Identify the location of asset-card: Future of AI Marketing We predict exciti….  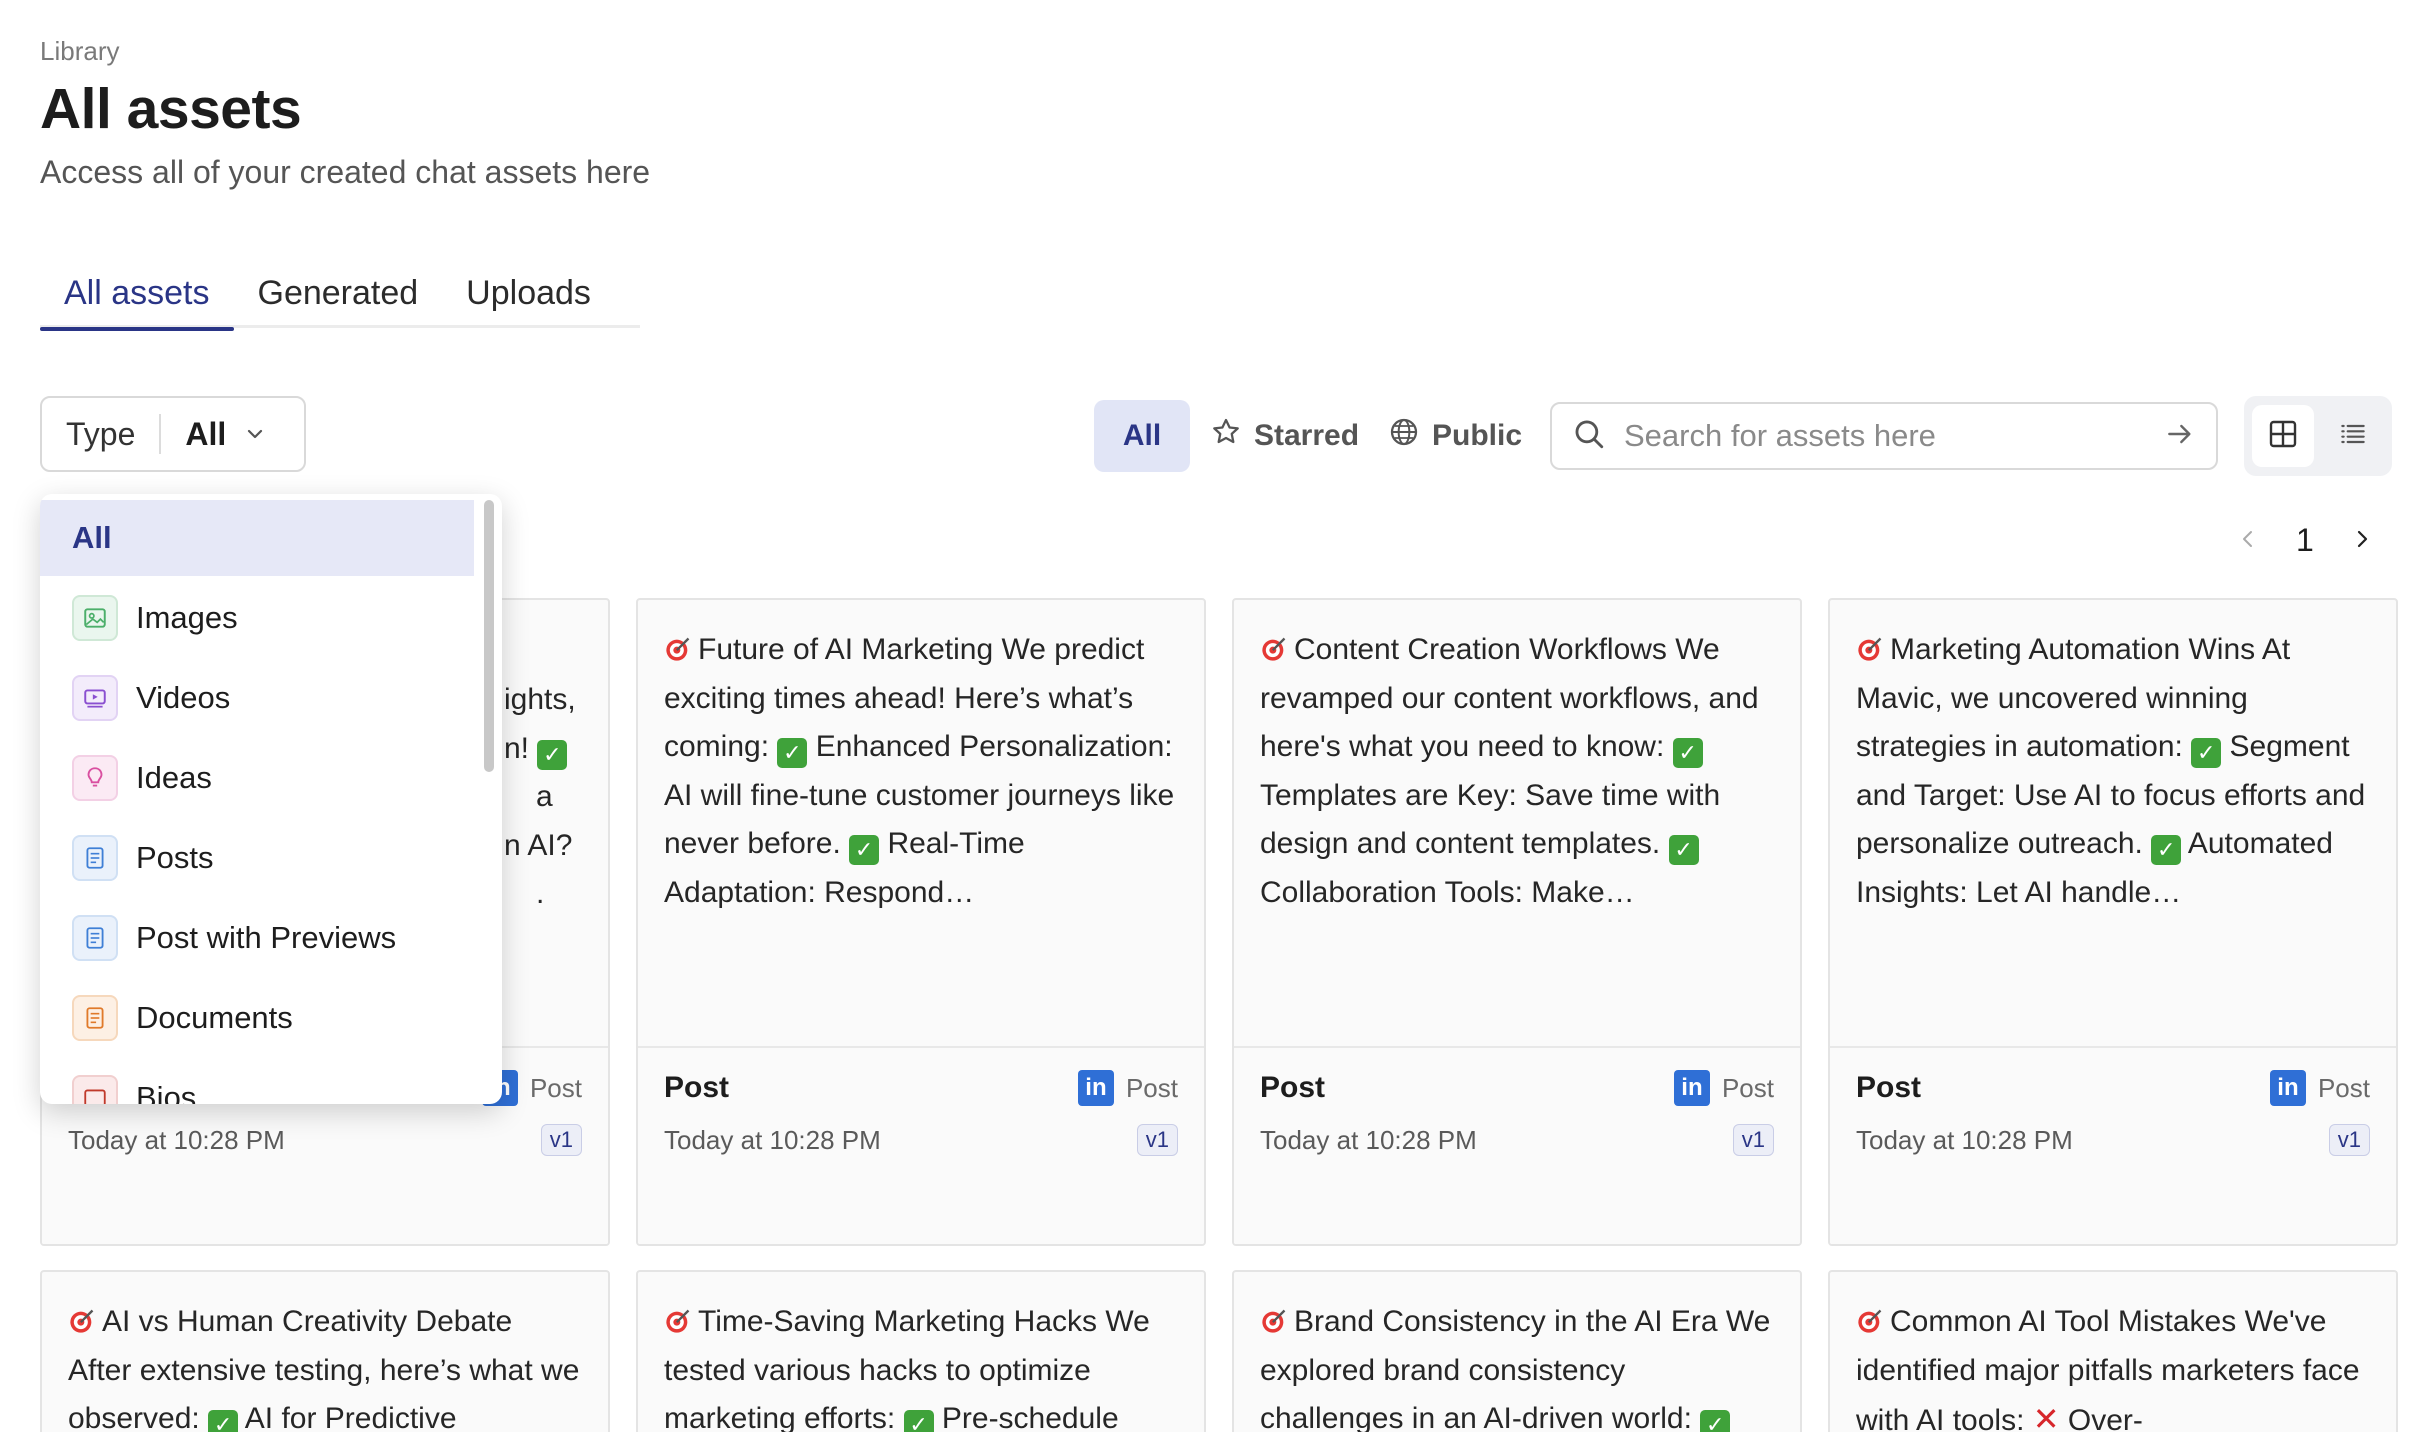
(921, 922).